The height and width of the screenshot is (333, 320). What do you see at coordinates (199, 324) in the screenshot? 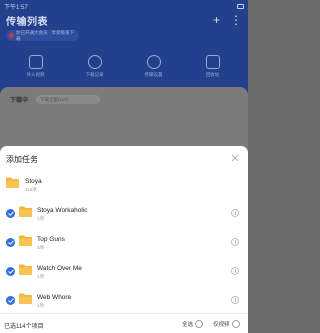
I see `select-all-radio` at bounding box center [199, 324].